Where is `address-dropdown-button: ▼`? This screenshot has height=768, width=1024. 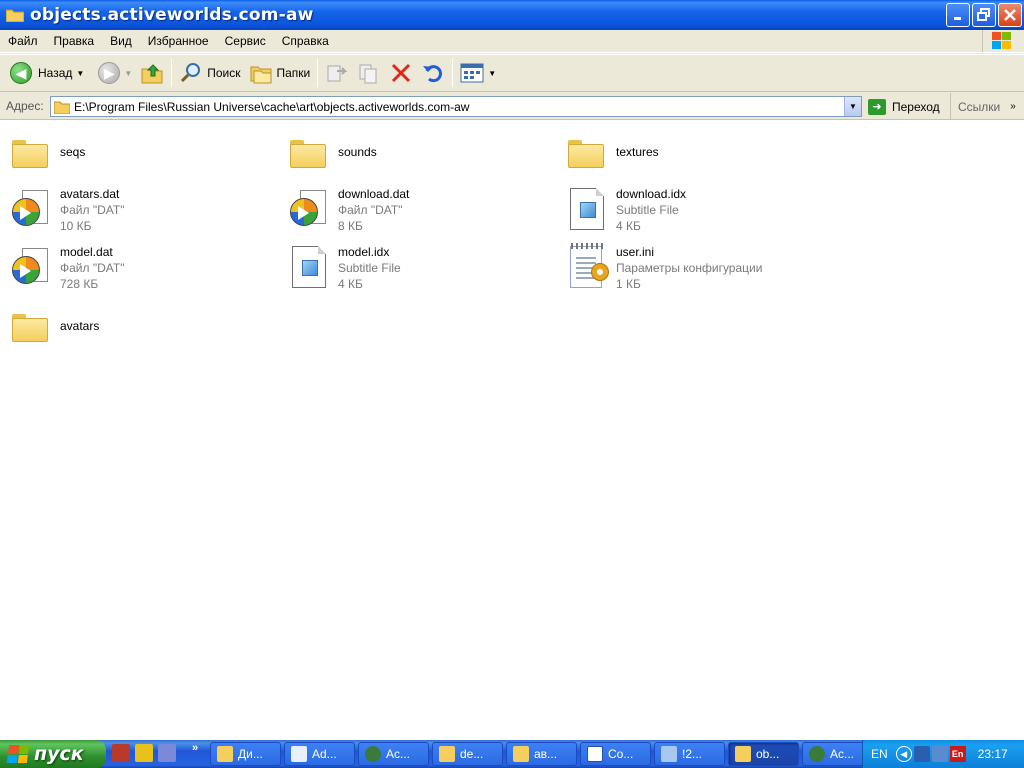
address-dropdown-button: ▼ is located at coordinates (852, 106).